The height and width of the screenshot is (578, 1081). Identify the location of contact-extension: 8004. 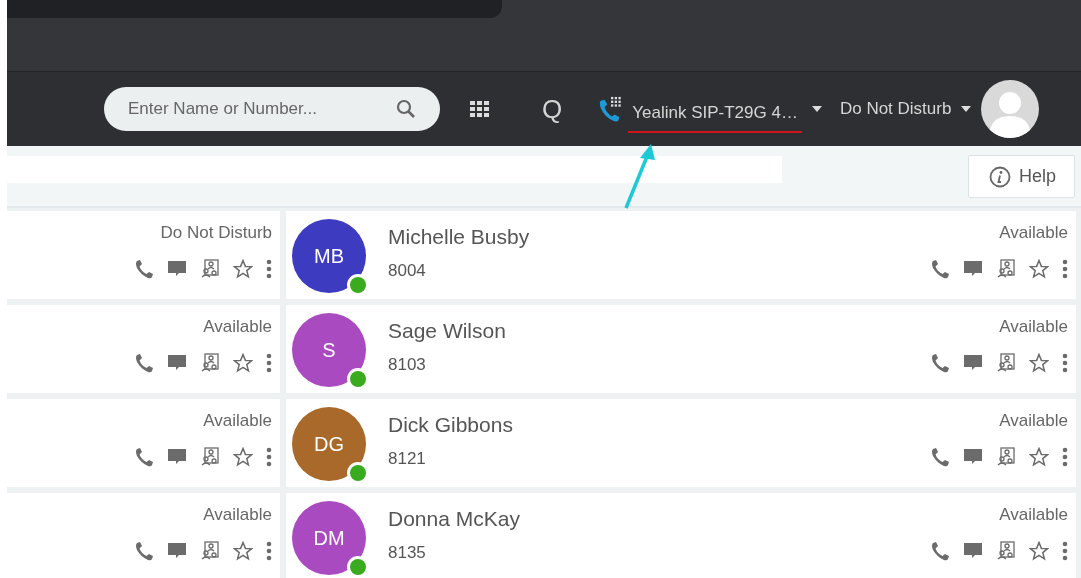
(407, 271).